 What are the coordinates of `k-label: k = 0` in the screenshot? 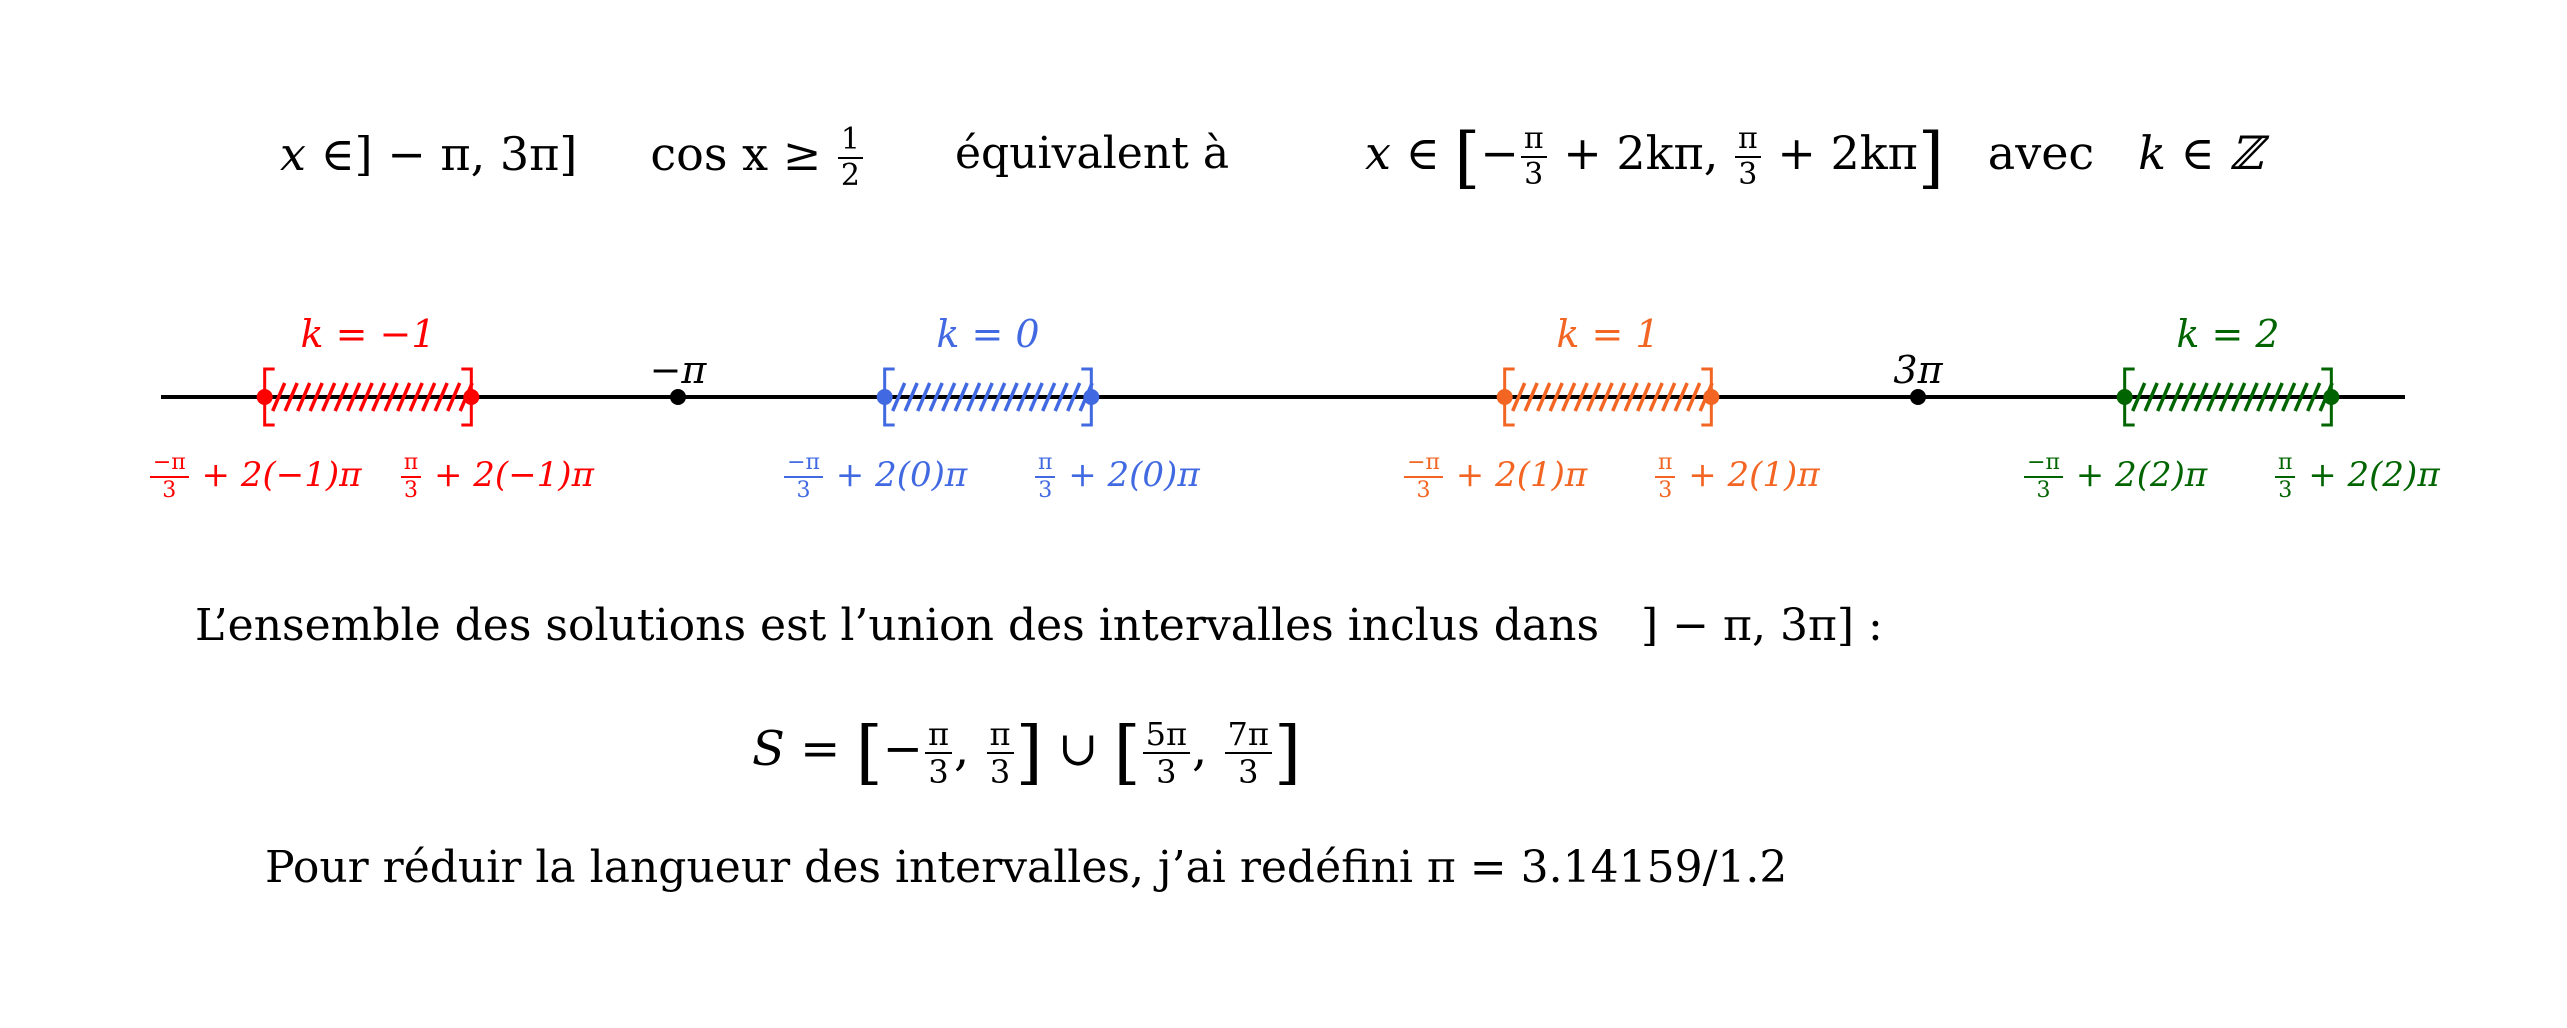 It's located at (987, 334).